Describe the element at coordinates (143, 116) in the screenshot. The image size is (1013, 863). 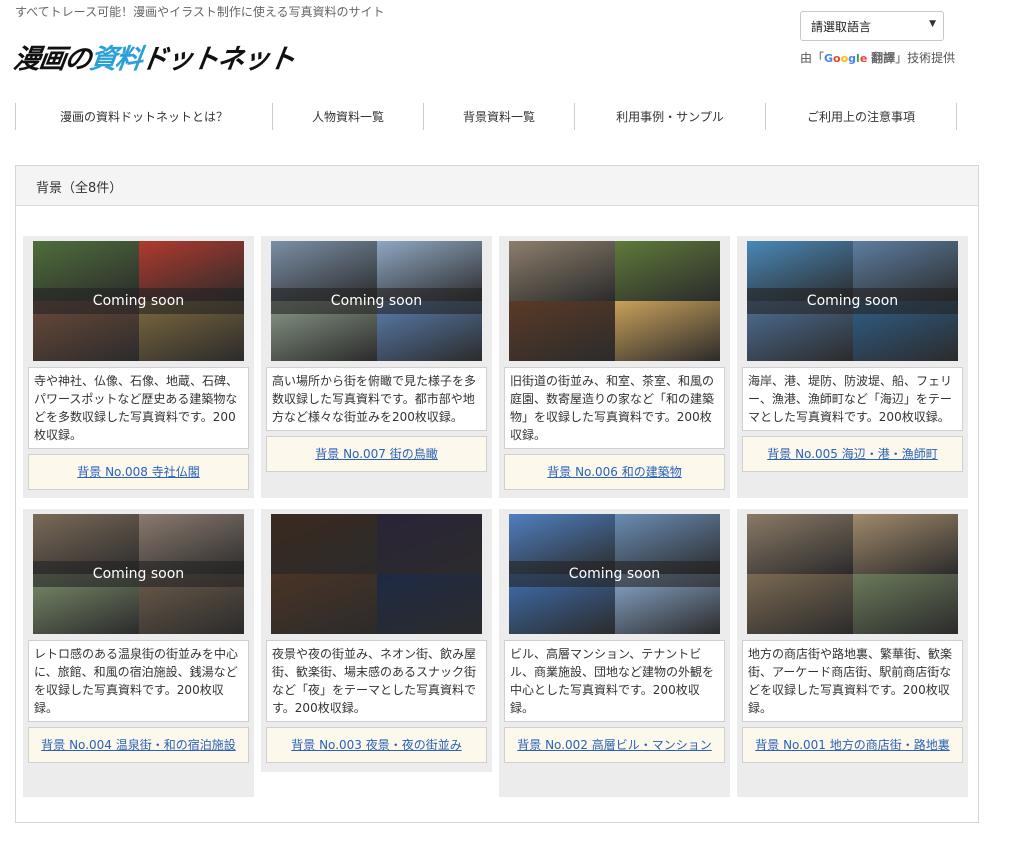
I see `nav-item-about: 漫画の資料ドットネットとは？` at that location.